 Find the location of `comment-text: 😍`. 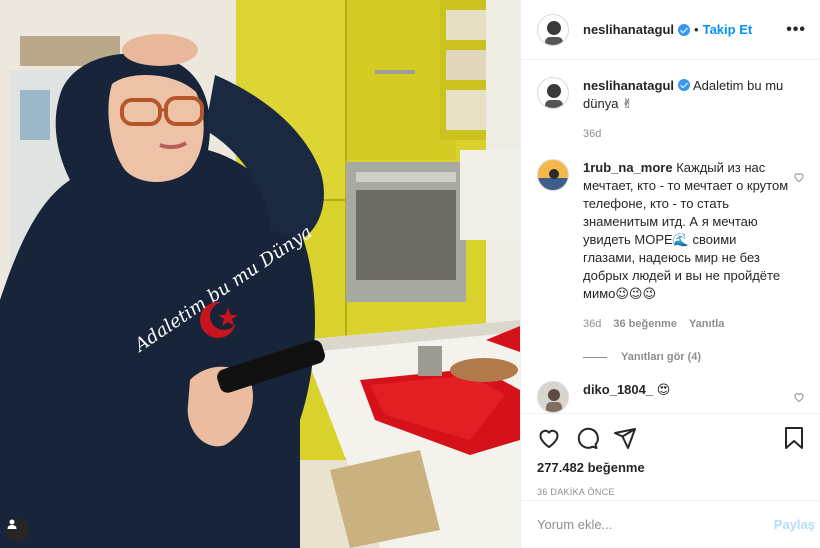

comment-text: 😍 is located at coordinates (663, 389).